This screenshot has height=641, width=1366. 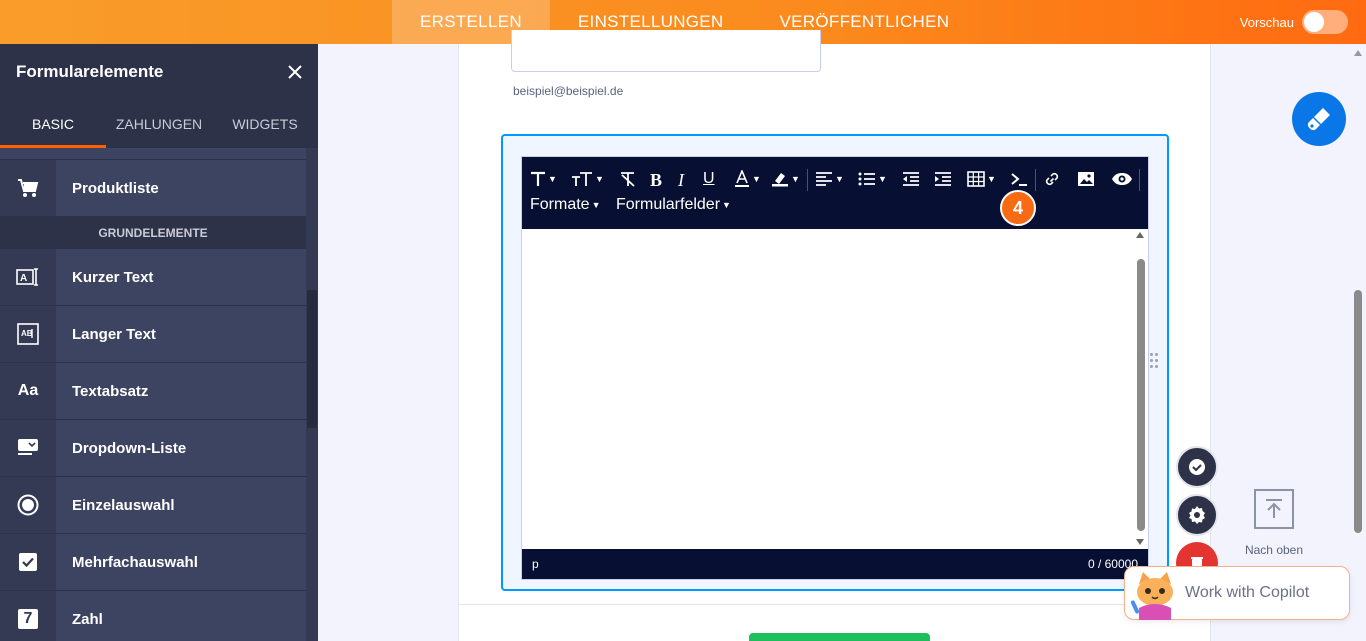 I want to click on sidebar-item-label: Mehrfachauswahl, so click(x=135, y=562).